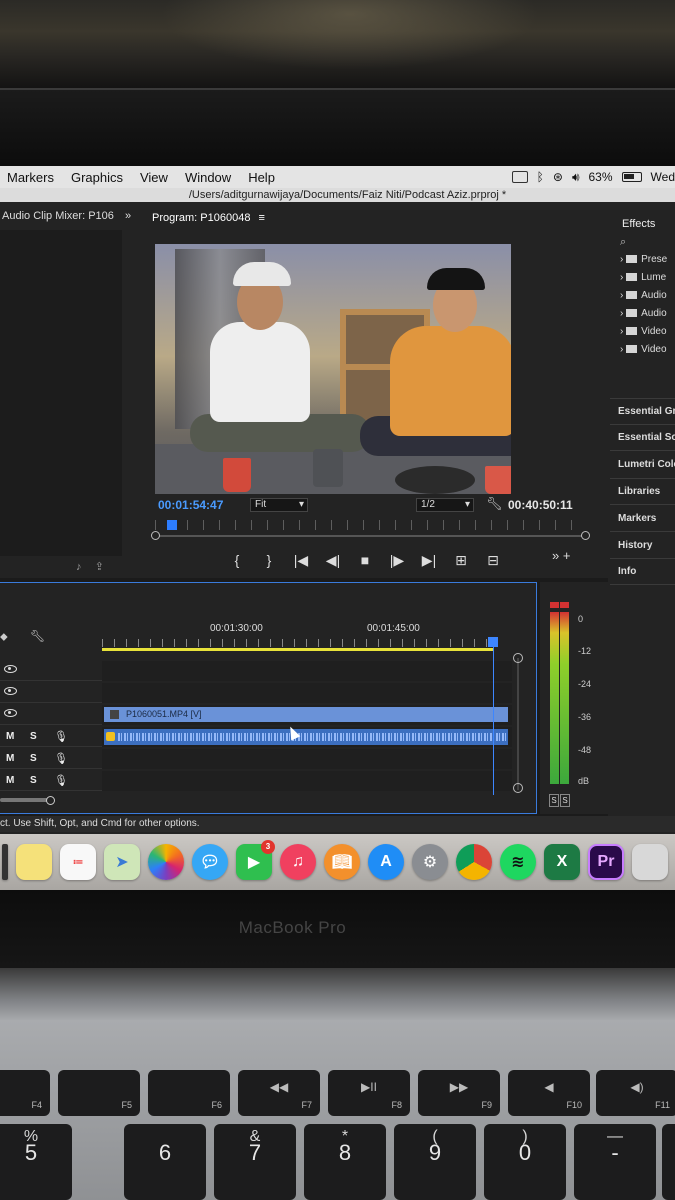  I want to click on key-f11: ◀) F11, so click(635, 1093).